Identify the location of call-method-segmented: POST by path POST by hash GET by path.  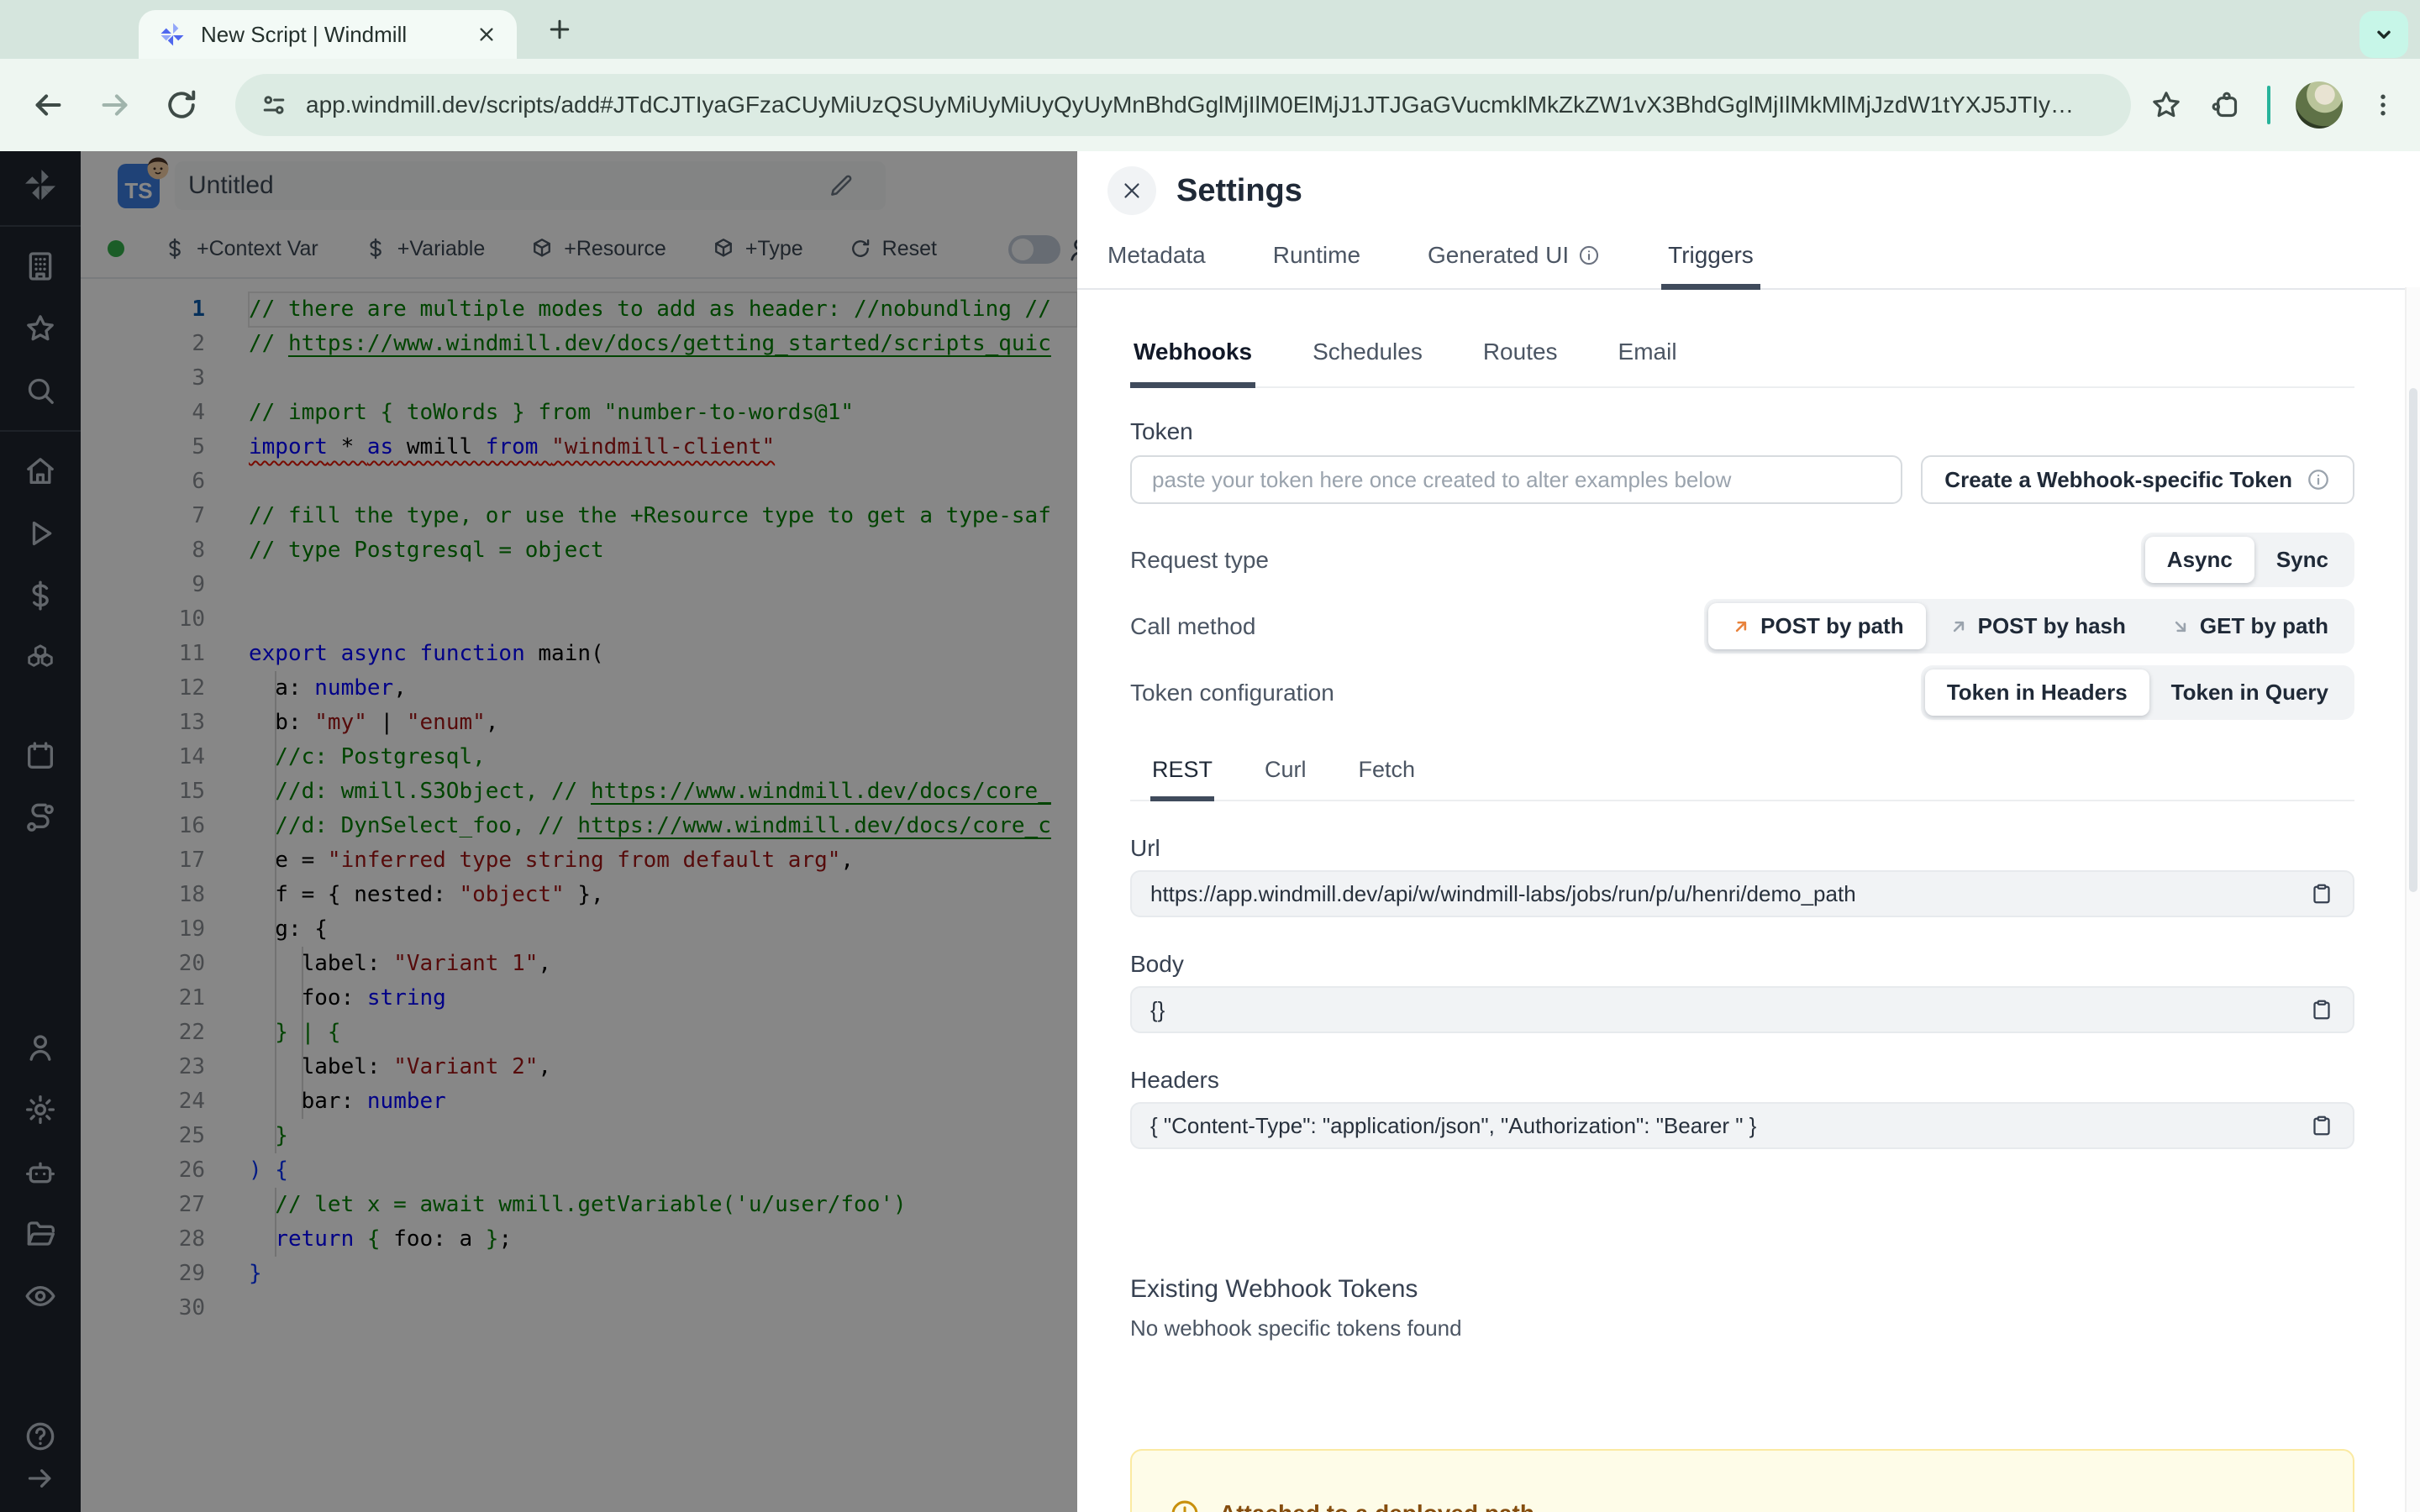
(2029, 626).